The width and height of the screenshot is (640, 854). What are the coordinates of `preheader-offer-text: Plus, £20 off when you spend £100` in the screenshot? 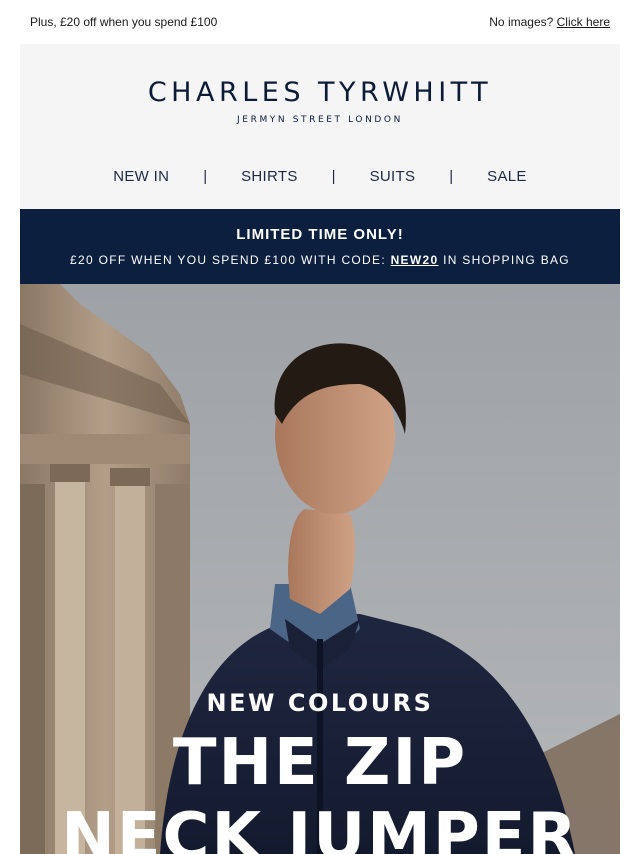 It's located at (124, 22).